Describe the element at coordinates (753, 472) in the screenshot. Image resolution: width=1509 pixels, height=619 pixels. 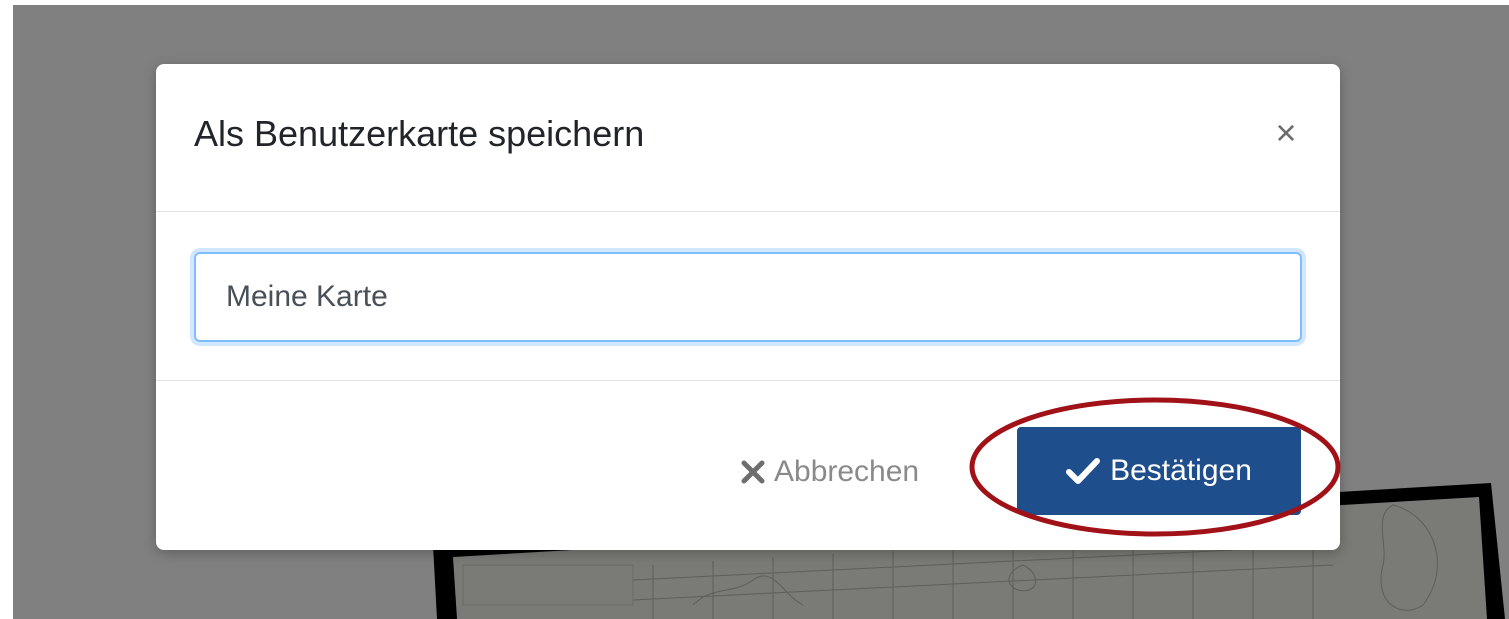
I see `x-icon` at that location.